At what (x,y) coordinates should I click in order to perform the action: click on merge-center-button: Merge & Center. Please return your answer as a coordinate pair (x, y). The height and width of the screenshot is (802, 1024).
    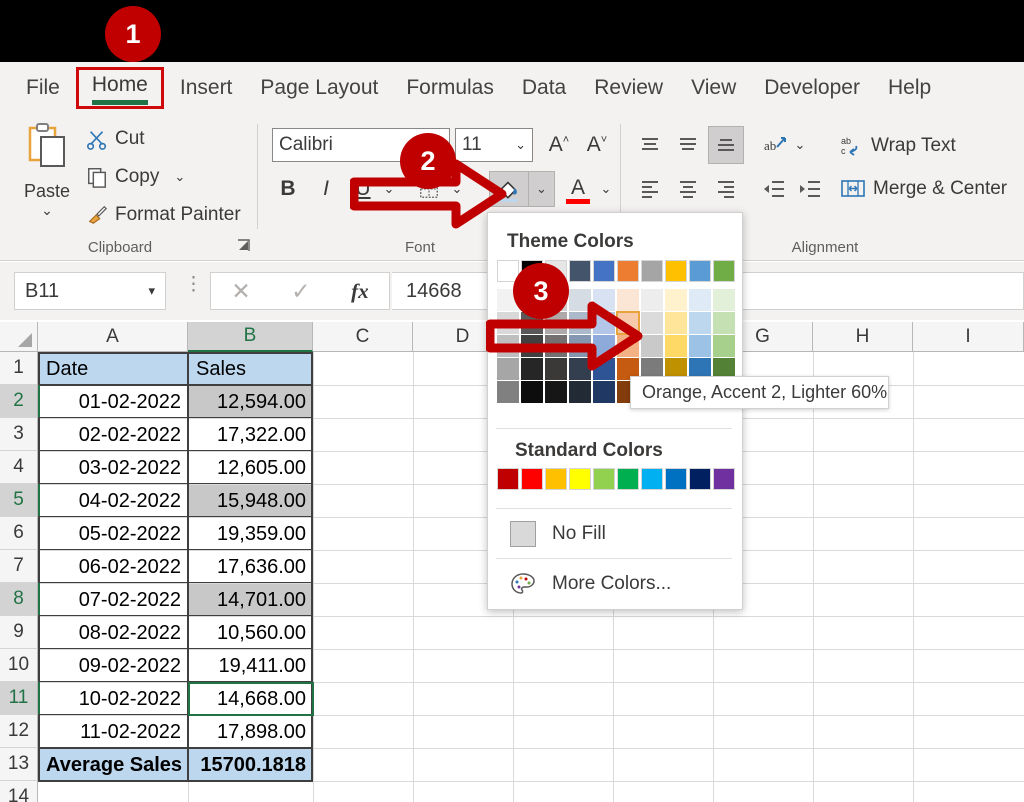
    Looking at the image, I should click on (923, 189).